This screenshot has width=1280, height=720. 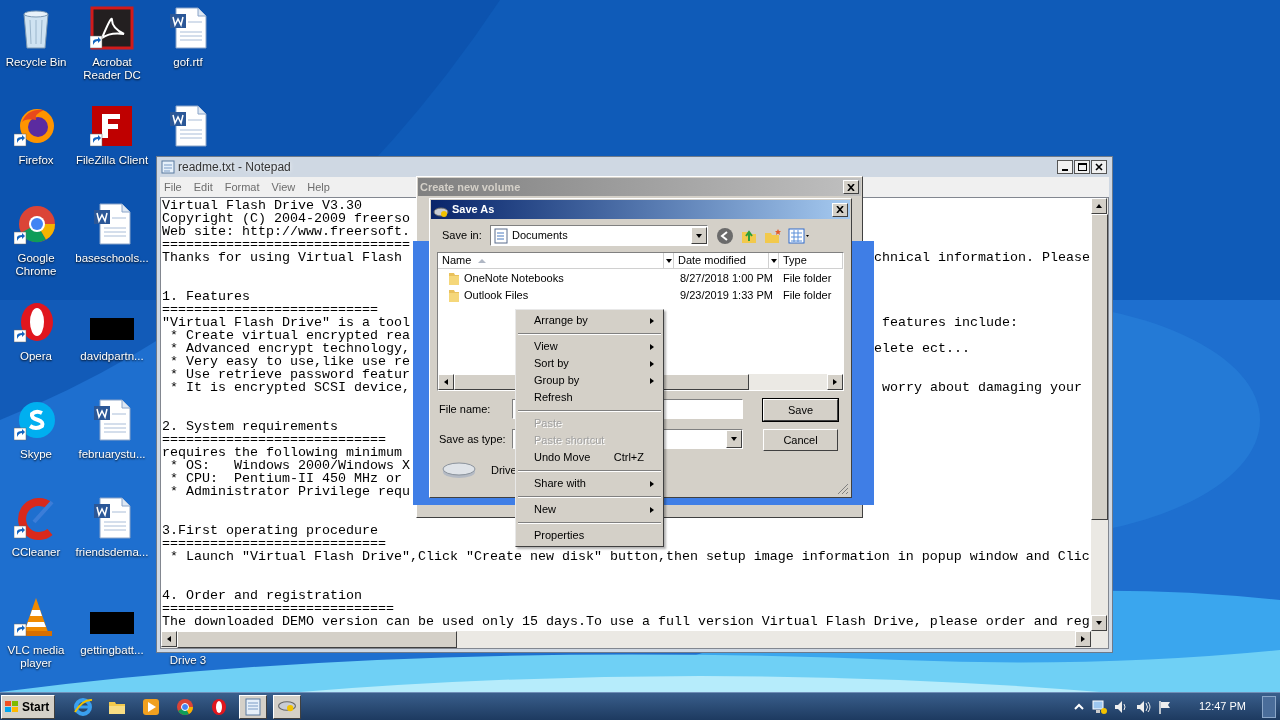 What do you see at coordinates (289, 387) in the screenshot?
I see `text-line: * It is encrypted SCSI device,` at bounding box center [289, 387].